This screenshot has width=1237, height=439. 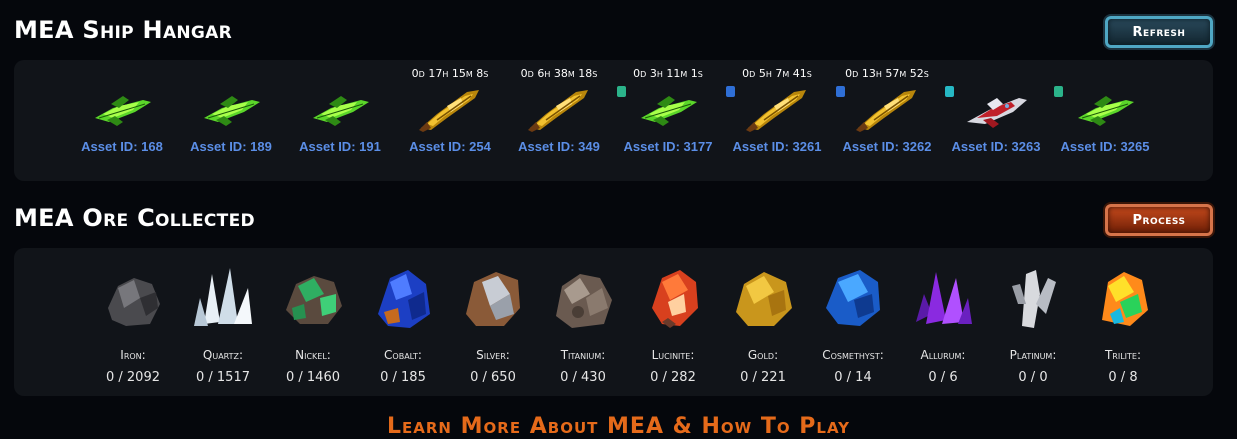 What do you see at coordinates (763, 299) in the screenshot?
I see `gold-ore-icon` at bounding box center [763, 299].